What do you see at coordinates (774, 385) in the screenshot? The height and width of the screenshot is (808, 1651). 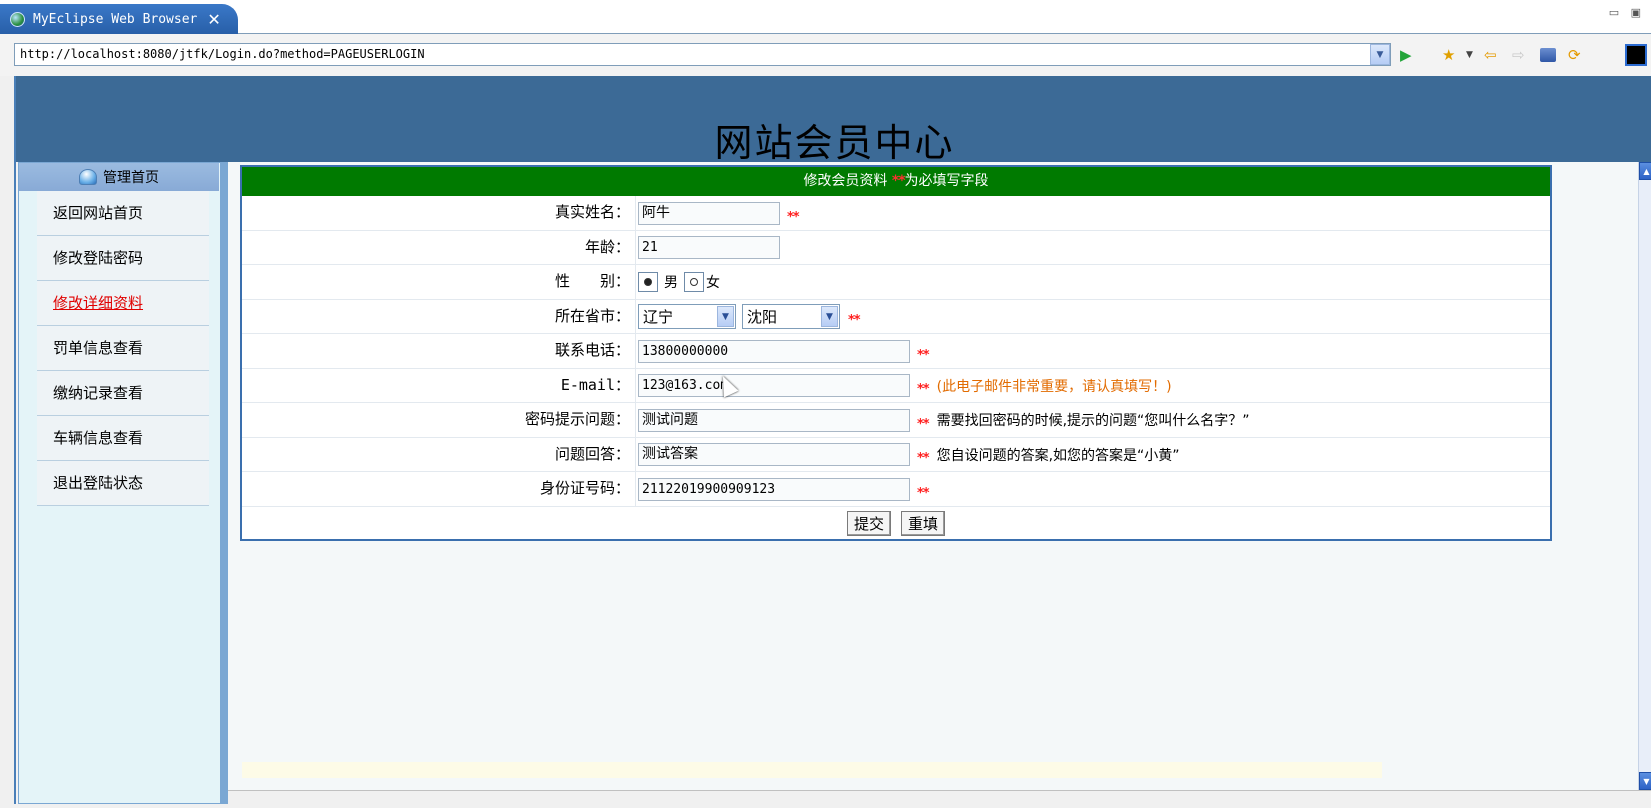 I see `email-input: 123@163.com` at bounding box center [774, 385].